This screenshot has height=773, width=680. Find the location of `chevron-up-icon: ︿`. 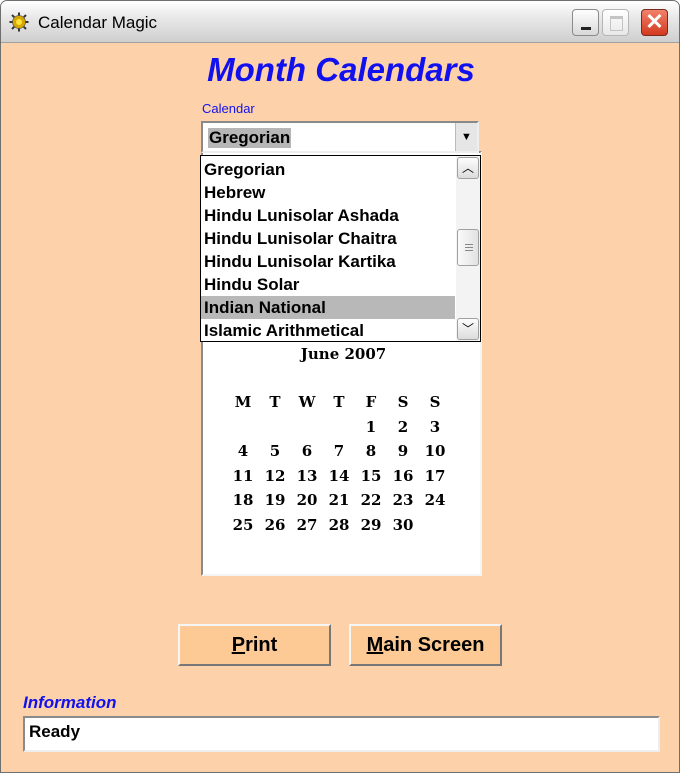

chevron-up-icon: ︿ is located at coordinates (467, 168).